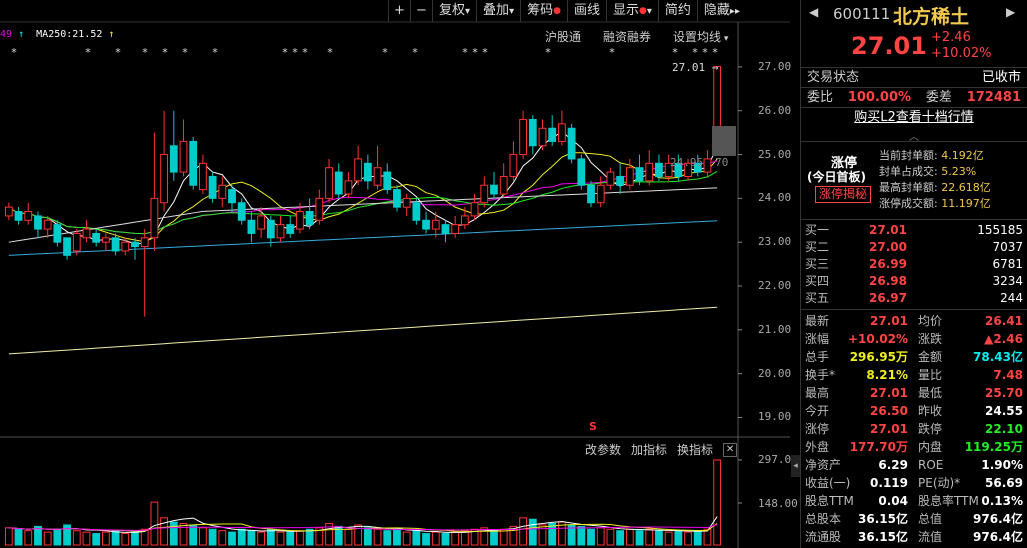 The width and height of the screenshot is (1027, 548). What do you see at coordinates (817, 357) in the screenshot?
I see `stat-label: 总手` at bounding box center [817, 357].